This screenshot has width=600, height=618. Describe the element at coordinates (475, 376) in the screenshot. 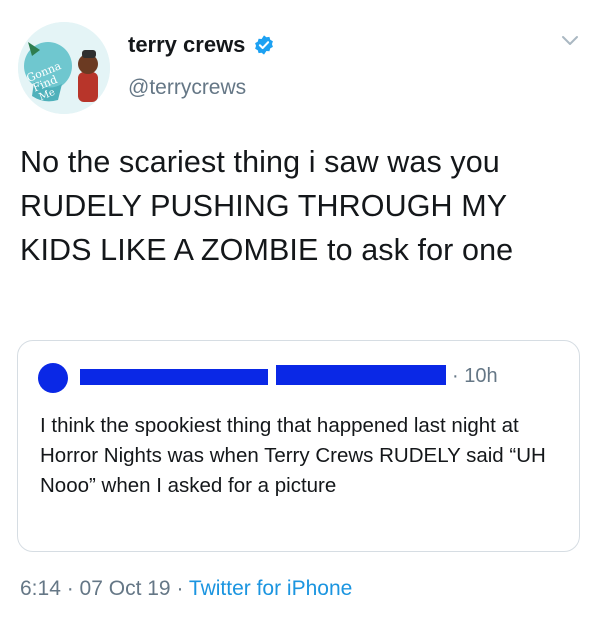

I see `quoted-timestamp: · 10h` at that location.